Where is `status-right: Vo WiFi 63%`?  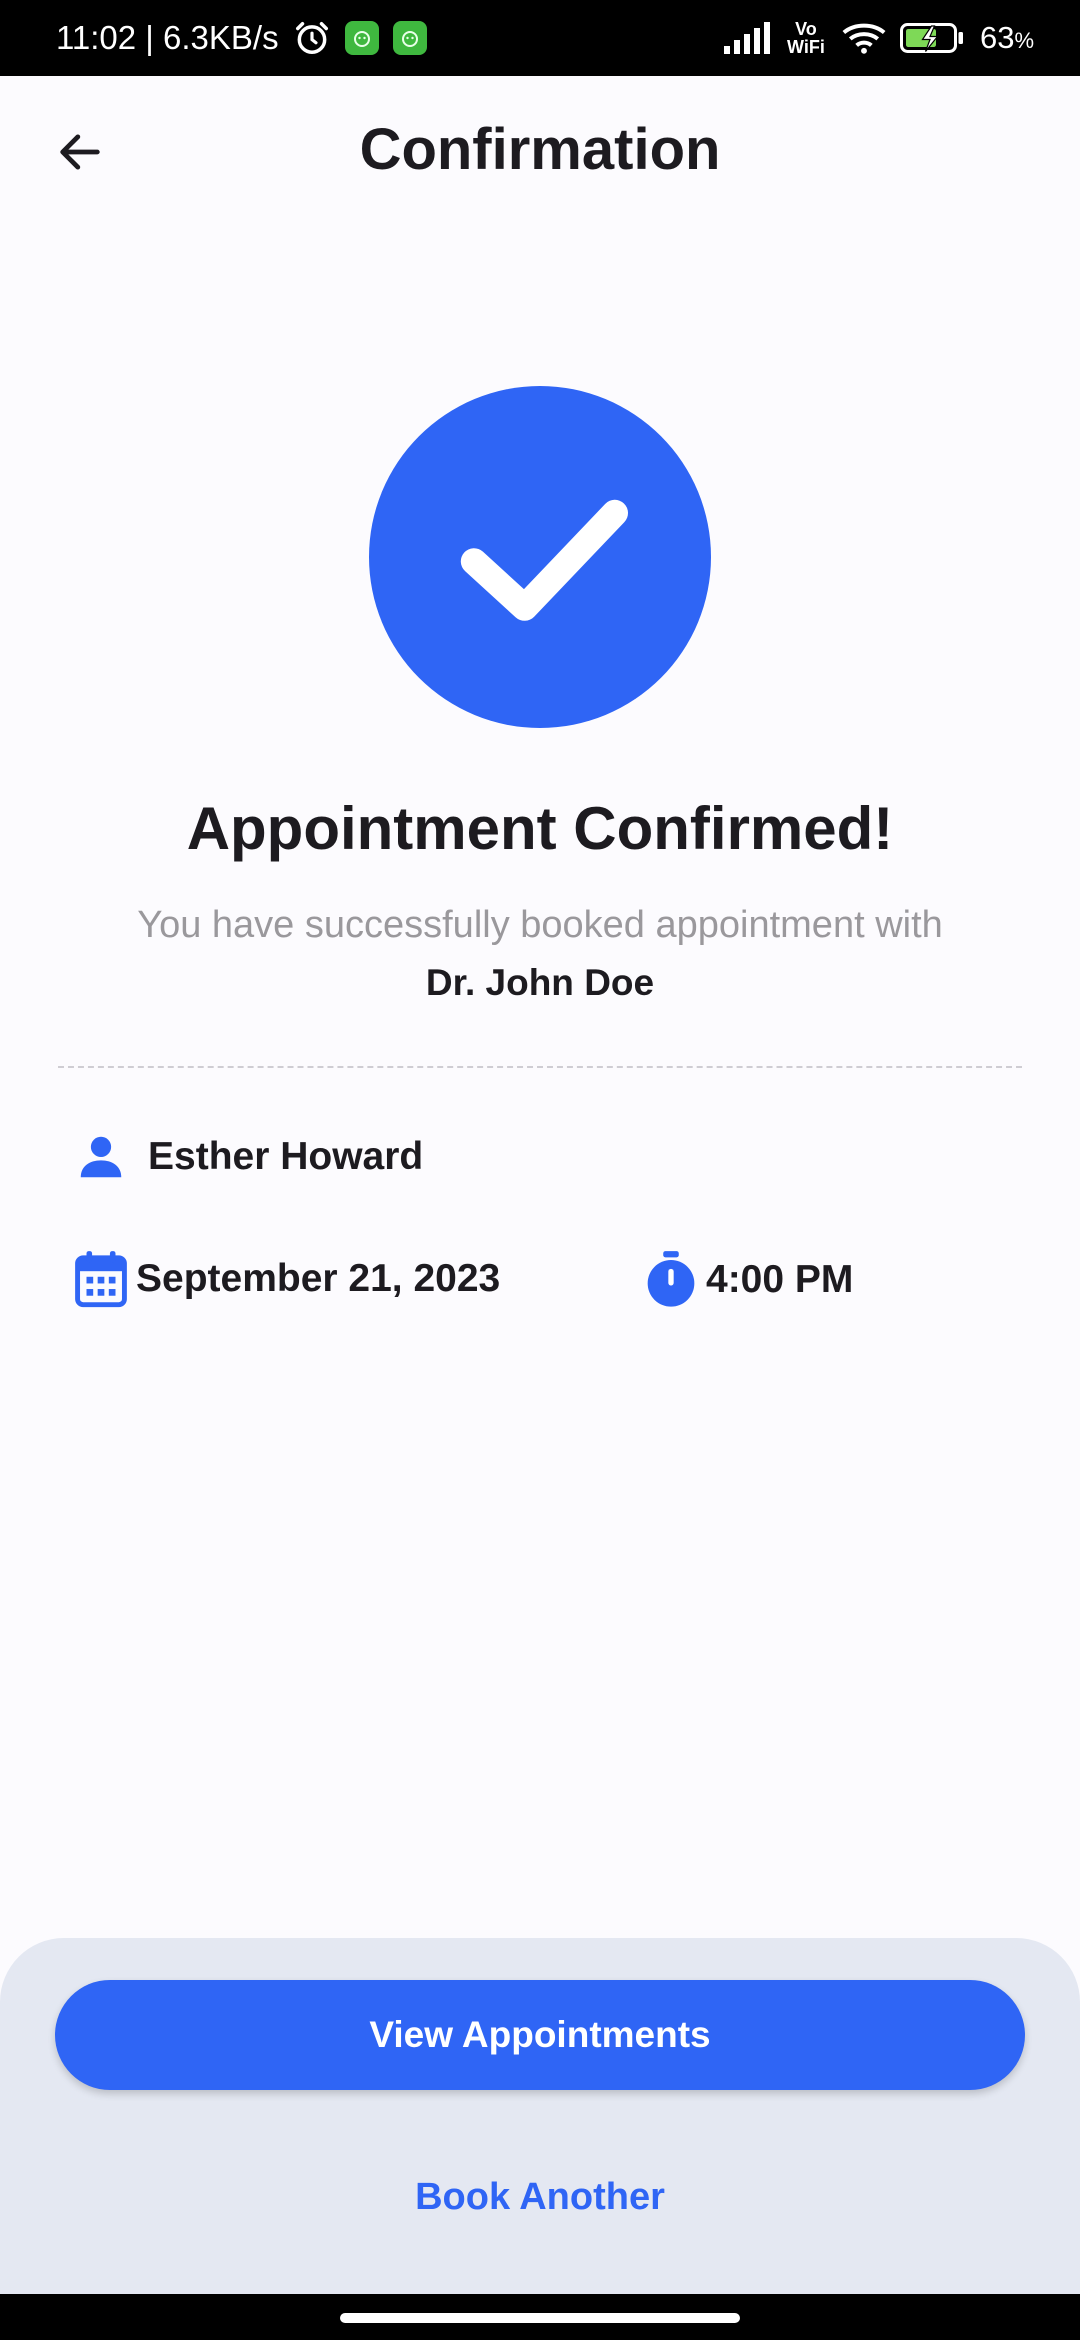
status-right: Vo WiFi 63% is located at coordinates (878, 38).